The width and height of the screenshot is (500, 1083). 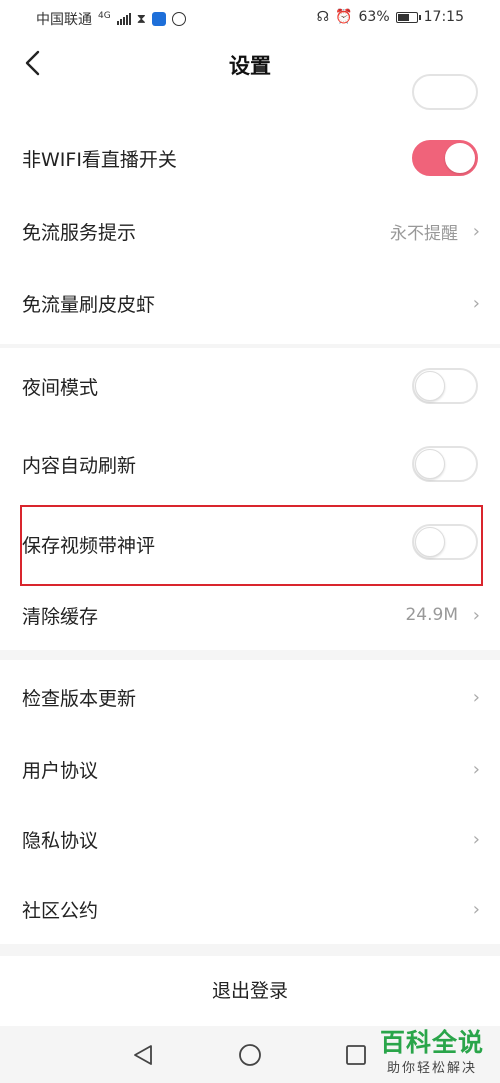 What do you see at coordinates (158, 19) in the screenshot?
I see `app-notification-icon` at bounding box center [158, 19].